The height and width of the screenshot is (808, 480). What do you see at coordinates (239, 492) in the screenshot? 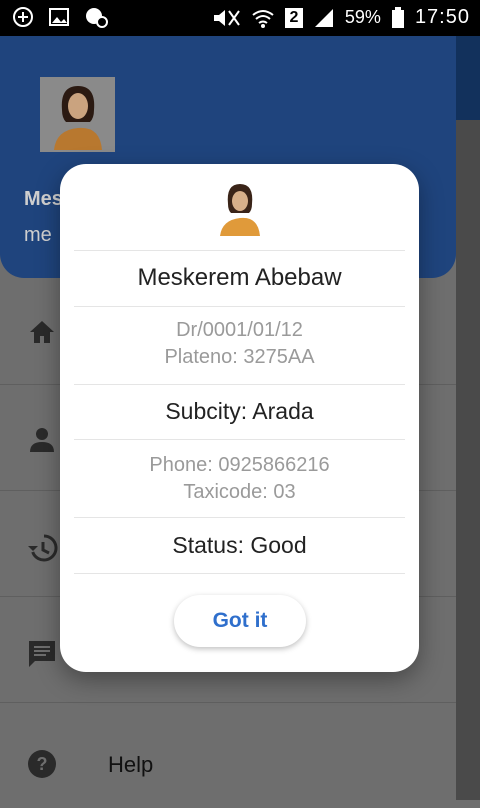
I see `taxi-code: Taxicode: 03` at bounding box center [239, 492].